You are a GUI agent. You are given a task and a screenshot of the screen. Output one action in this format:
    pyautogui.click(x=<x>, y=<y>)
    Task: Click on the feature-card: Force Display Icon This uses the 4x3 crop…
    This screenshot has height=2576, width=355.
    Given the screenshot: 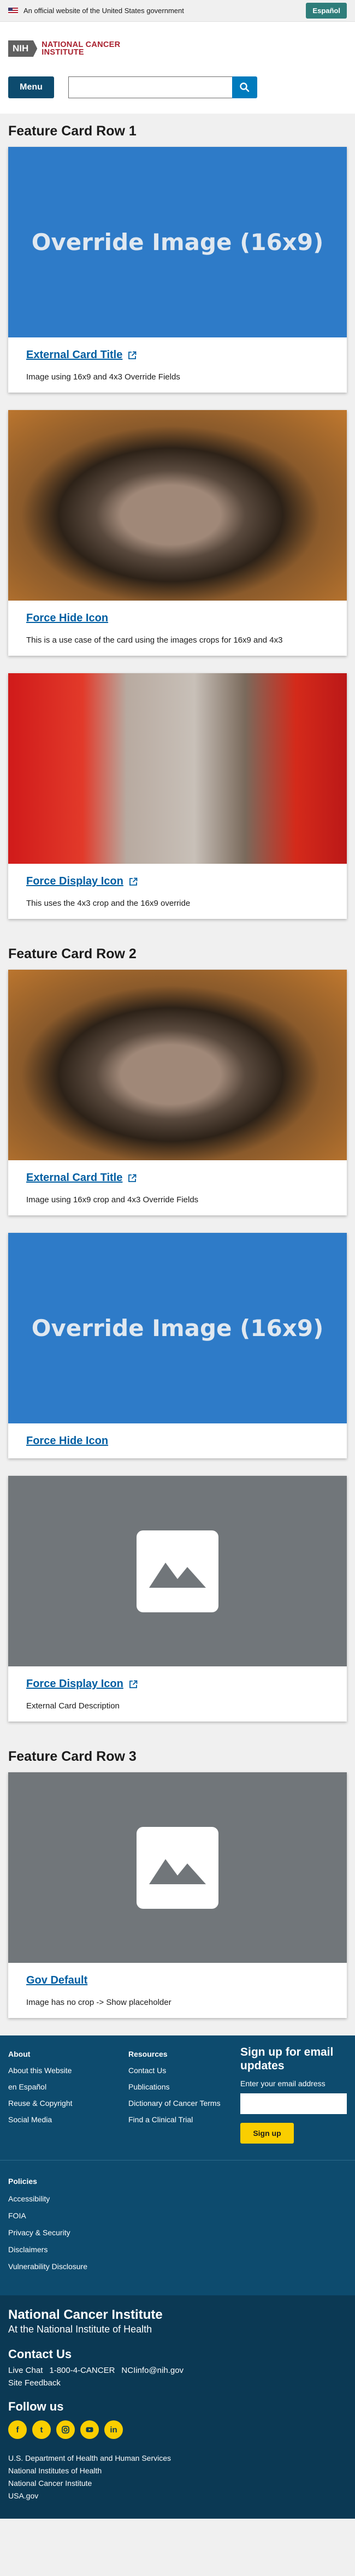 What is the action you would take?
    pyautogui.click(x=177, y=796)
    